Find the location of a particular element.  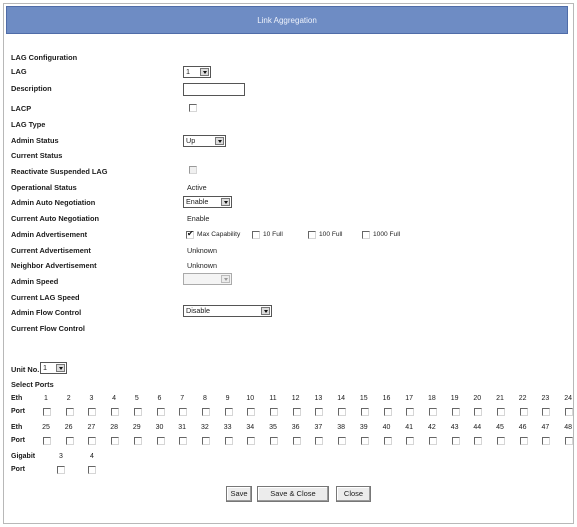

port-number: 32 is located at coordinates (204, 427).